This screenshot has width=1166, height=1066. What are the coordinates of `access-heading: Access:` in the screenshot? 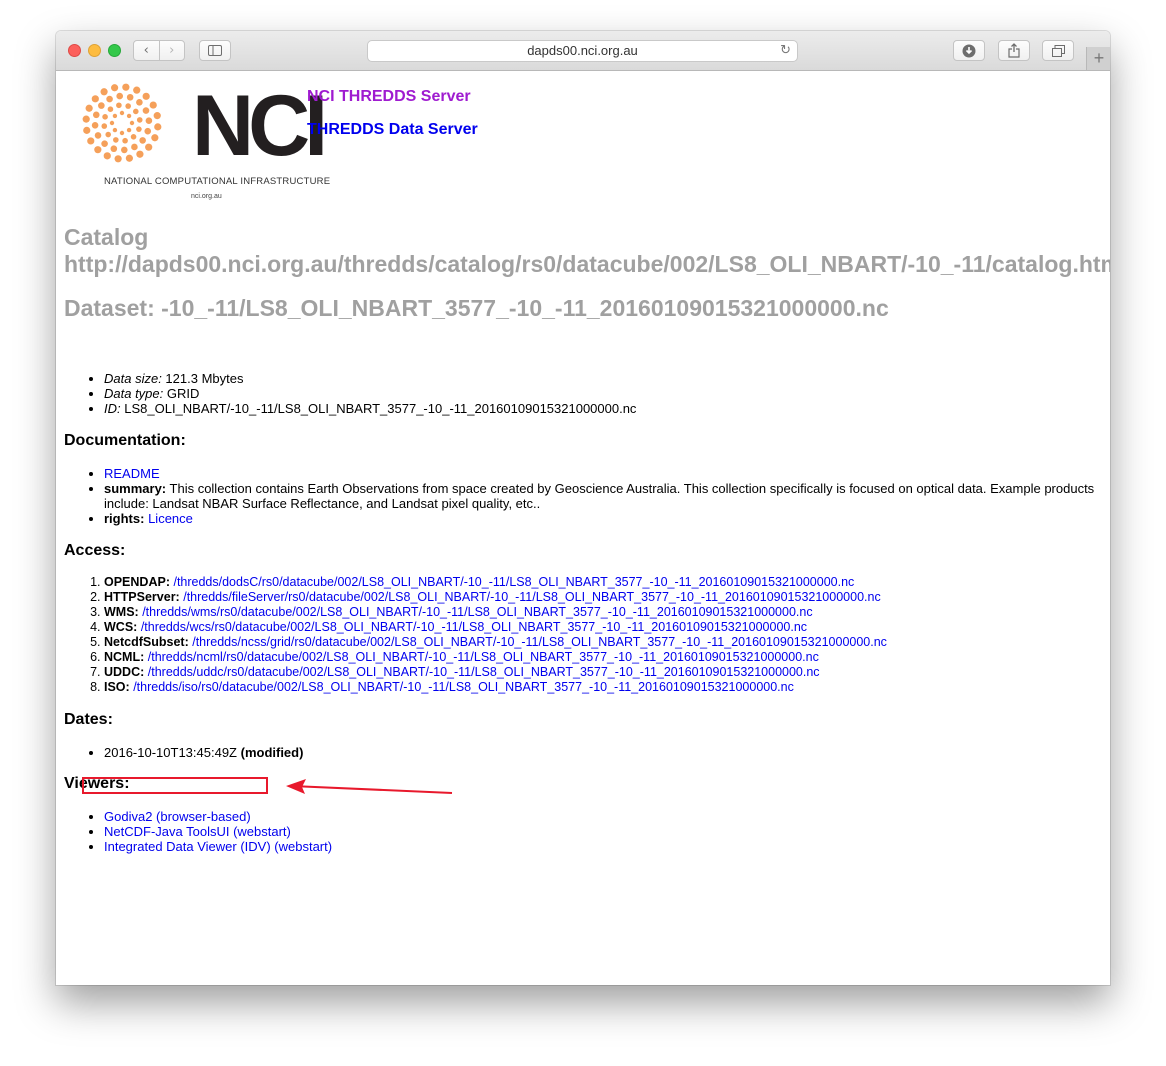 It's located at (95, 550).